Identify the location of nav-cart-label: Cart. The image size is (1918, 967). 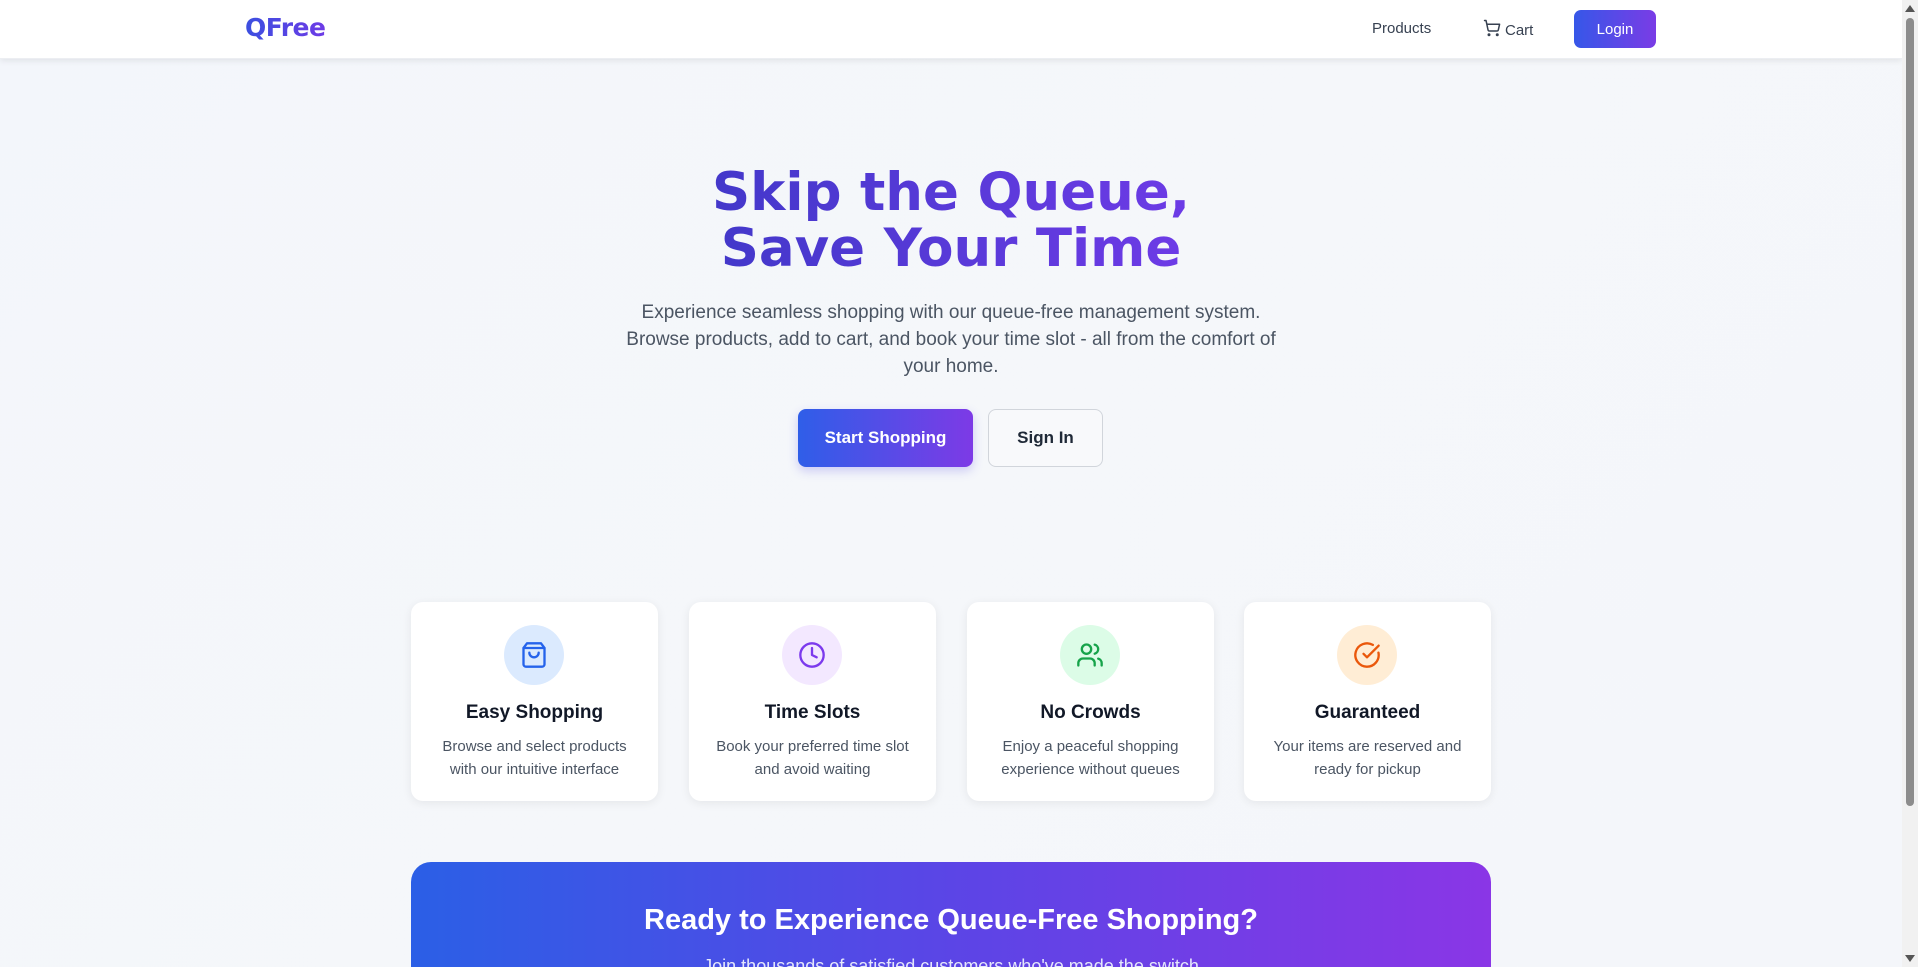
(1519, 30).